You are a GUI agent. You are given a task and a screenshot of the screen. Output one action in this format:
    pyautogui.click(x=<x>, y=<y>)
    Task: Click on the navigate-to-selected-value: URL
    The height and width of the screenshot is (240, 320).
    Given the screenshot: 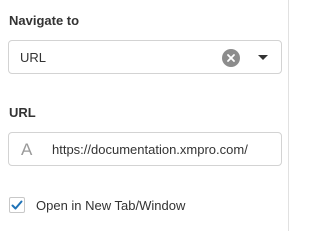 What is the action you would take?
    pyautogui.click(x=33, y=57)
    